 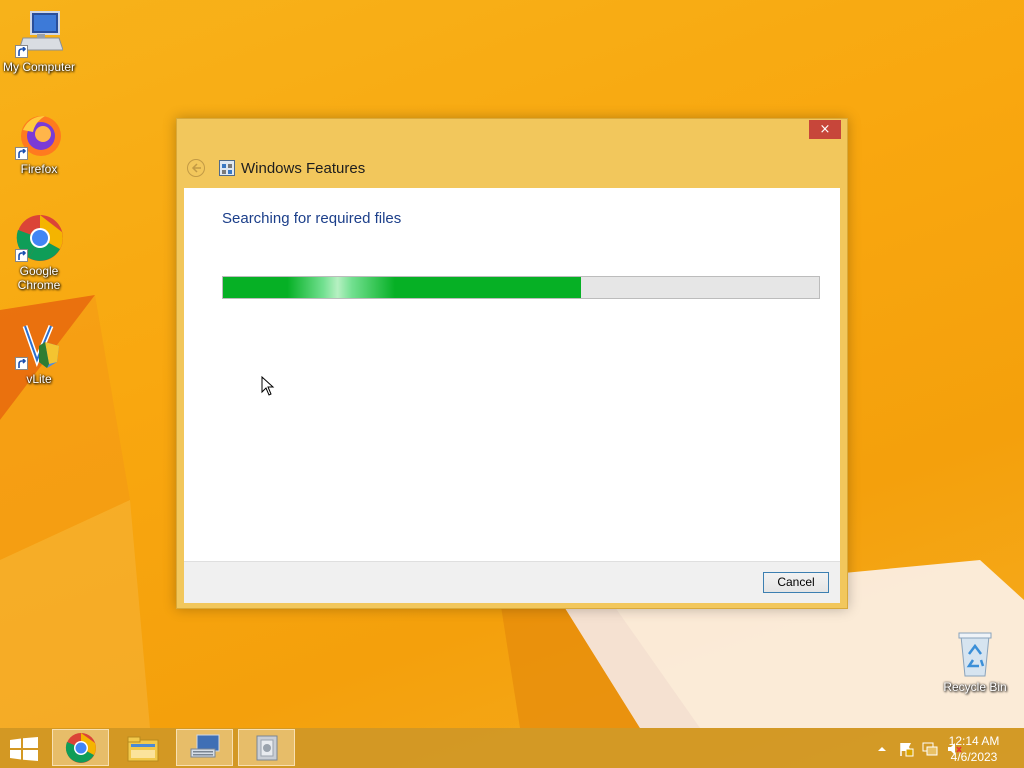 I want to click on show-hidden-icons-icon, so click(x=882, y=749).